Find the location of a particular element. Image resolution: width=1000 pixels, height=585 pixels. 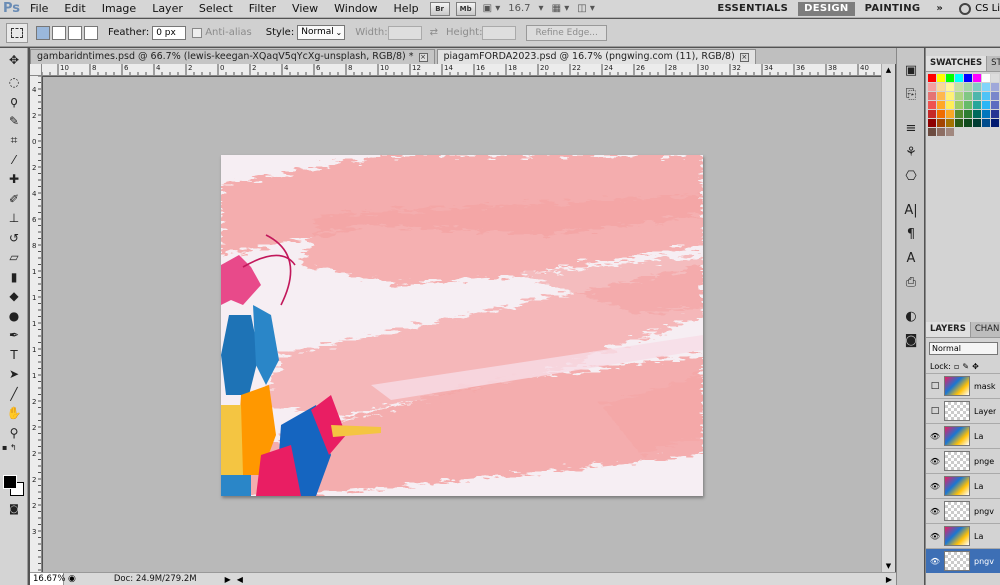

tool-presets-icon: ⎔ is located at coordinates (911, 176).